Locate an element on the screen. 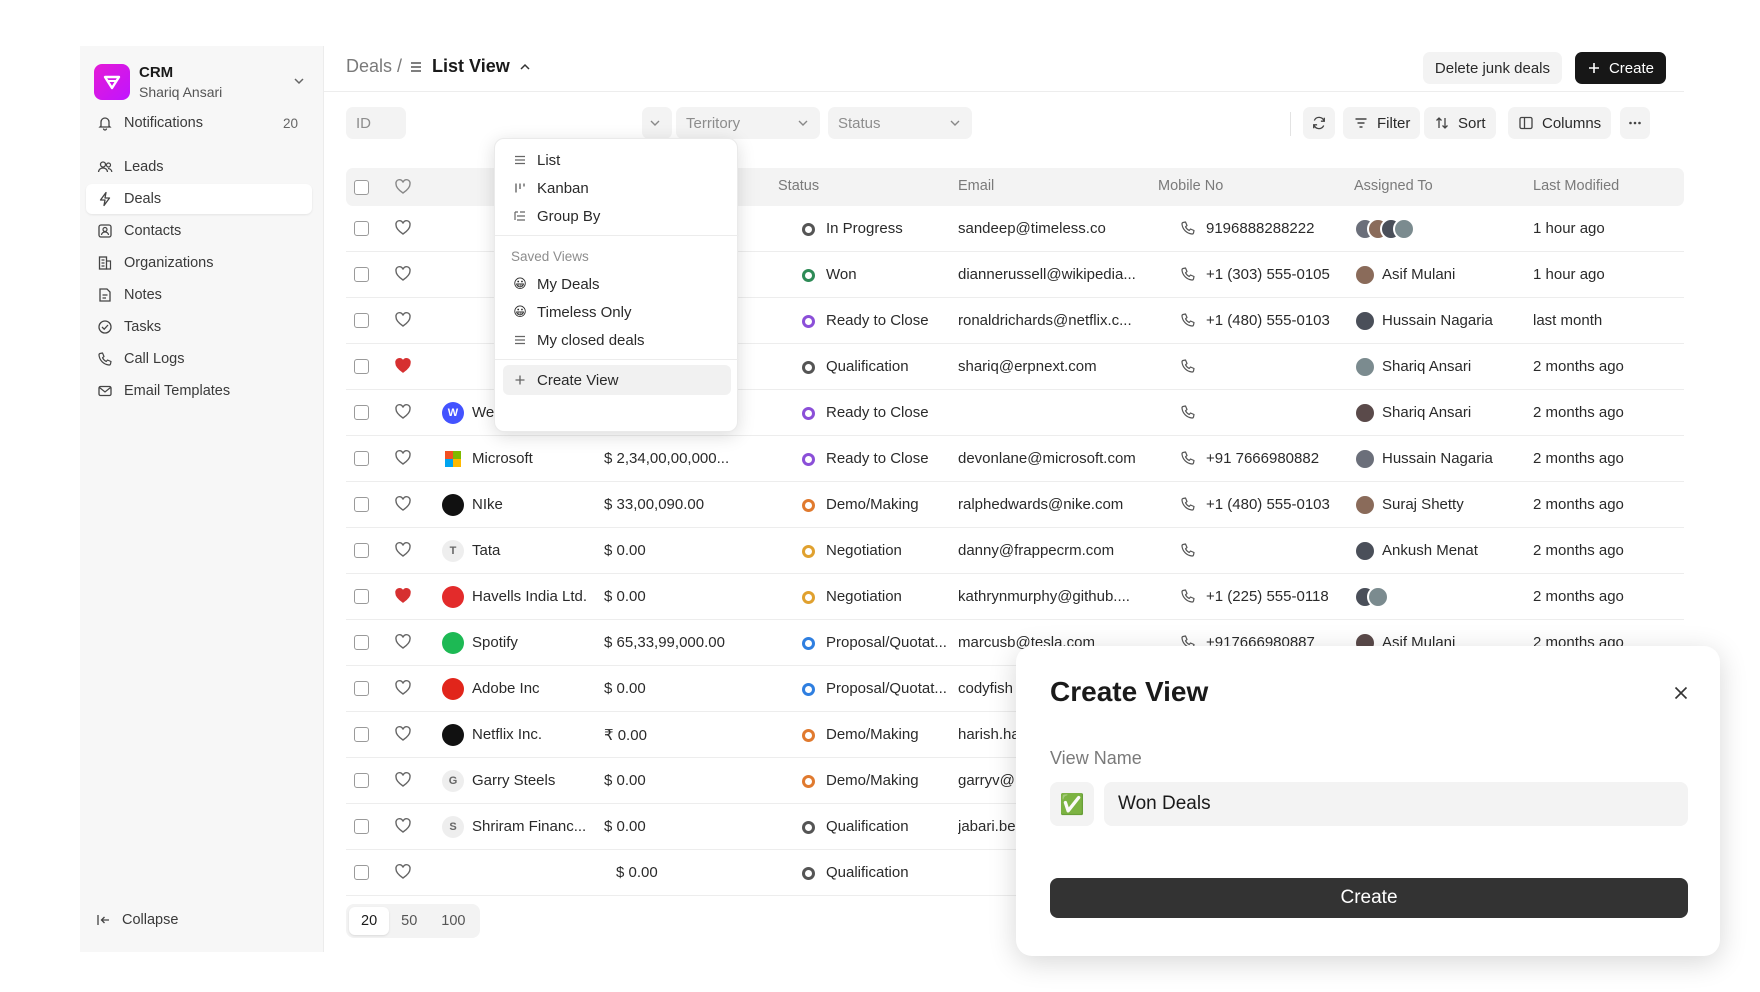  organization-name: Adobe Inc is located at coordinates (542, 688).